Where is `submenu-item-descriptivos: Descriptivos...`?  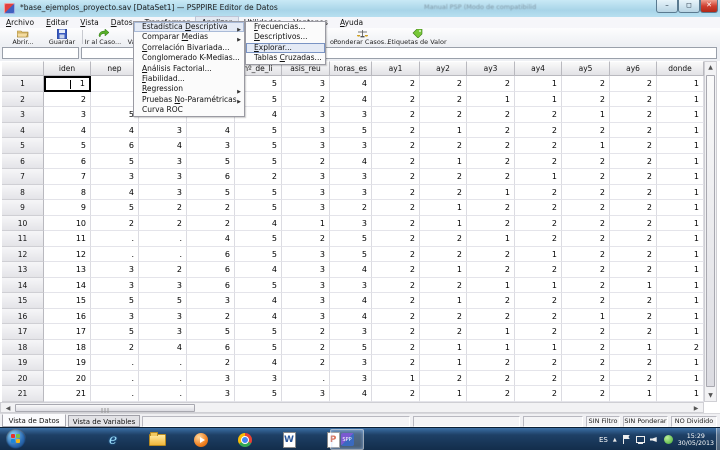 submenu-item-descriptivos: Descriptivos... is located at coordinates (285, 37).